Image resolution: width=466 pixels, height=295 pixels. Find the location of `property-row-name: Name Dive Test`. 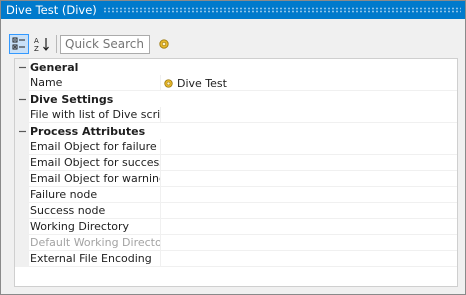

property-row-name: Name Dive Test is located at coordinates (236, 83).